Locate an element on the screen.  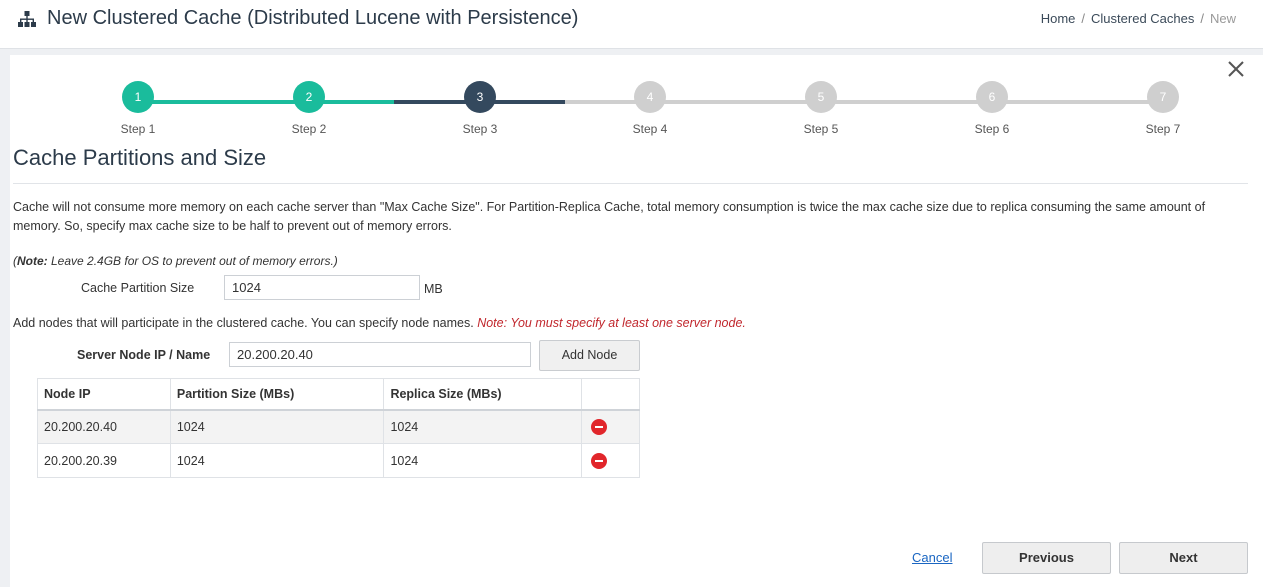
column-header-actions is located at coordinates (610, 394).